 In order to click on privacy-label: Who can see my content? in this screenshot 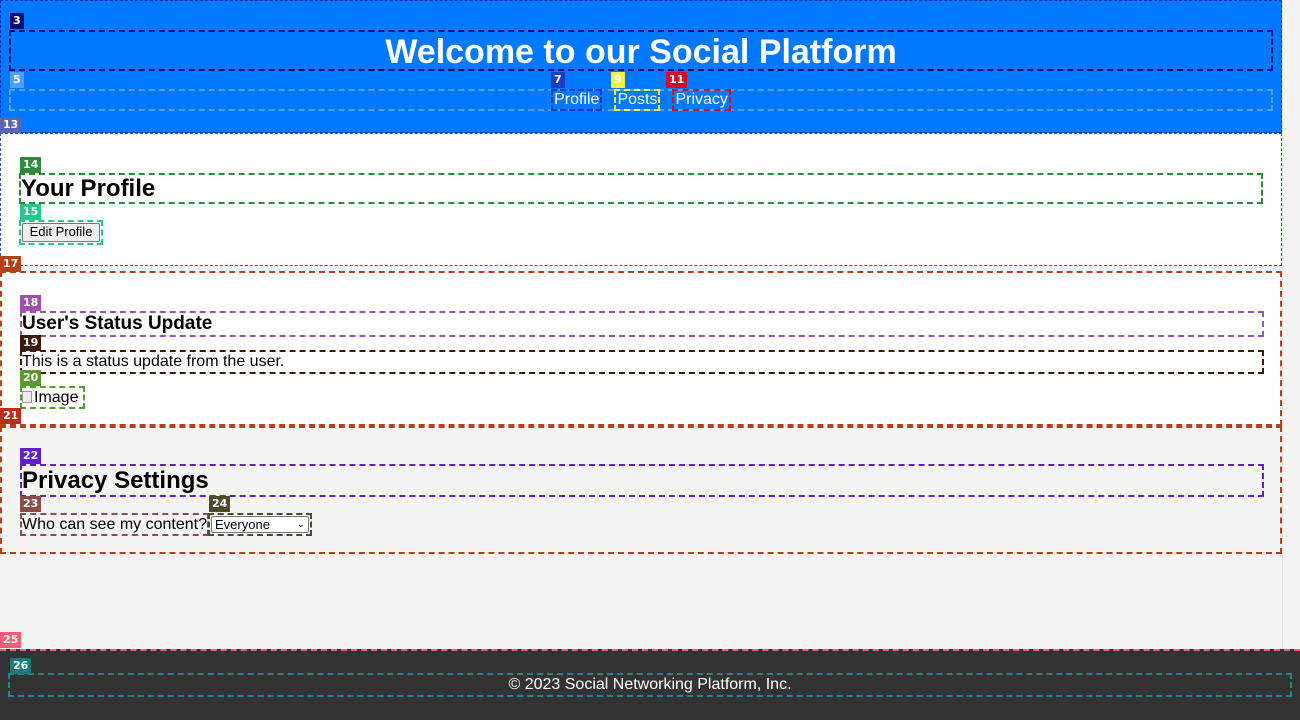, I will do `click(114, 524)`.